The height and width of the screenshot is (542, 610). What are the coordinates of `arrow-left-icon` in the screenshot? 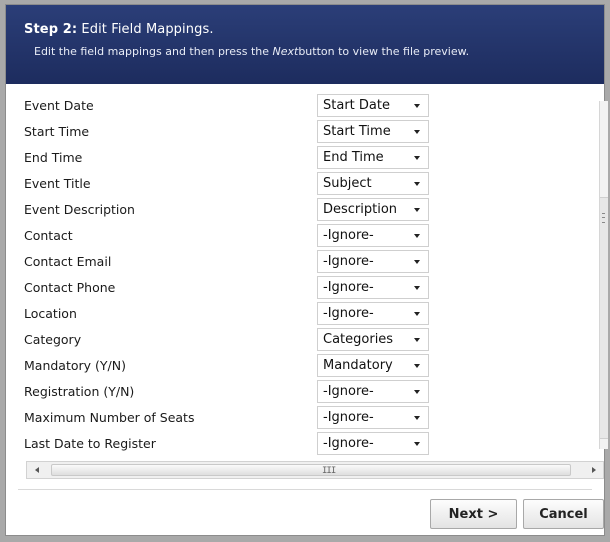 It's located at (37, 470).